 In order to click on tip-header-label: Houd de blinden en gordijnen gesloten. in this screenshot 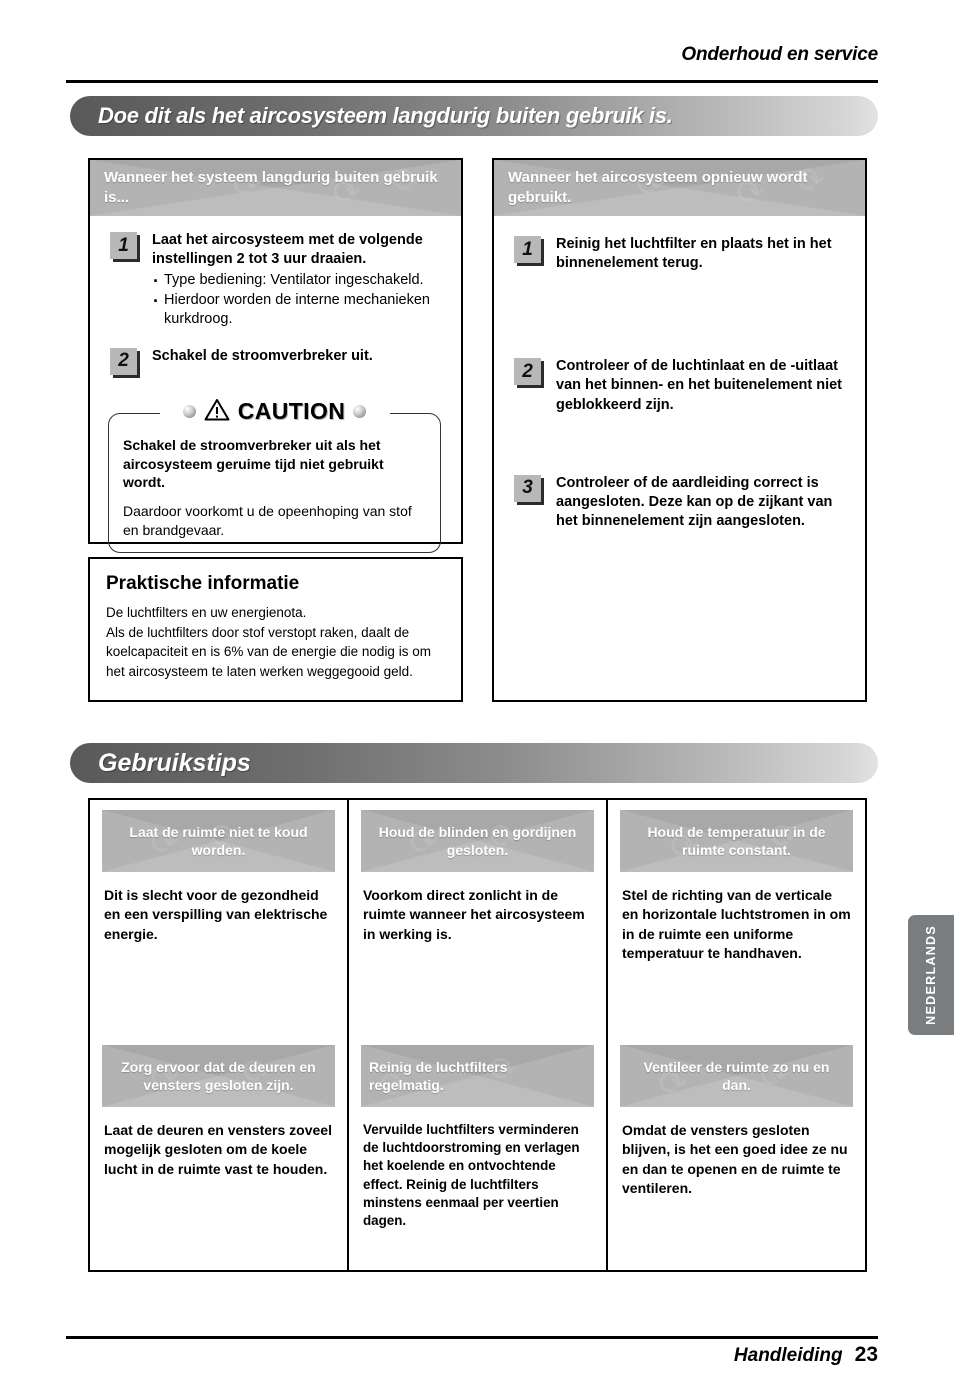, I will do `click(477, 840)`.